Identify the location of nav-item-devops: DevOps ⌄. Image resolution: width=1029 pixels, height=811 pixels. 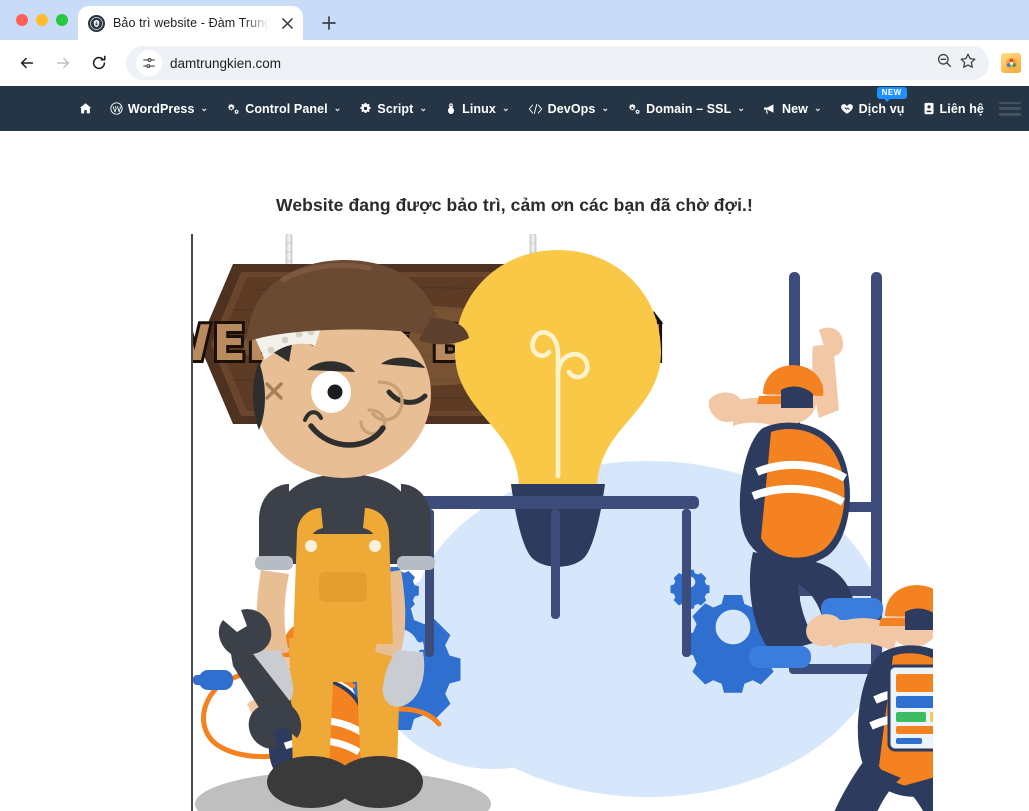
(569, 109).